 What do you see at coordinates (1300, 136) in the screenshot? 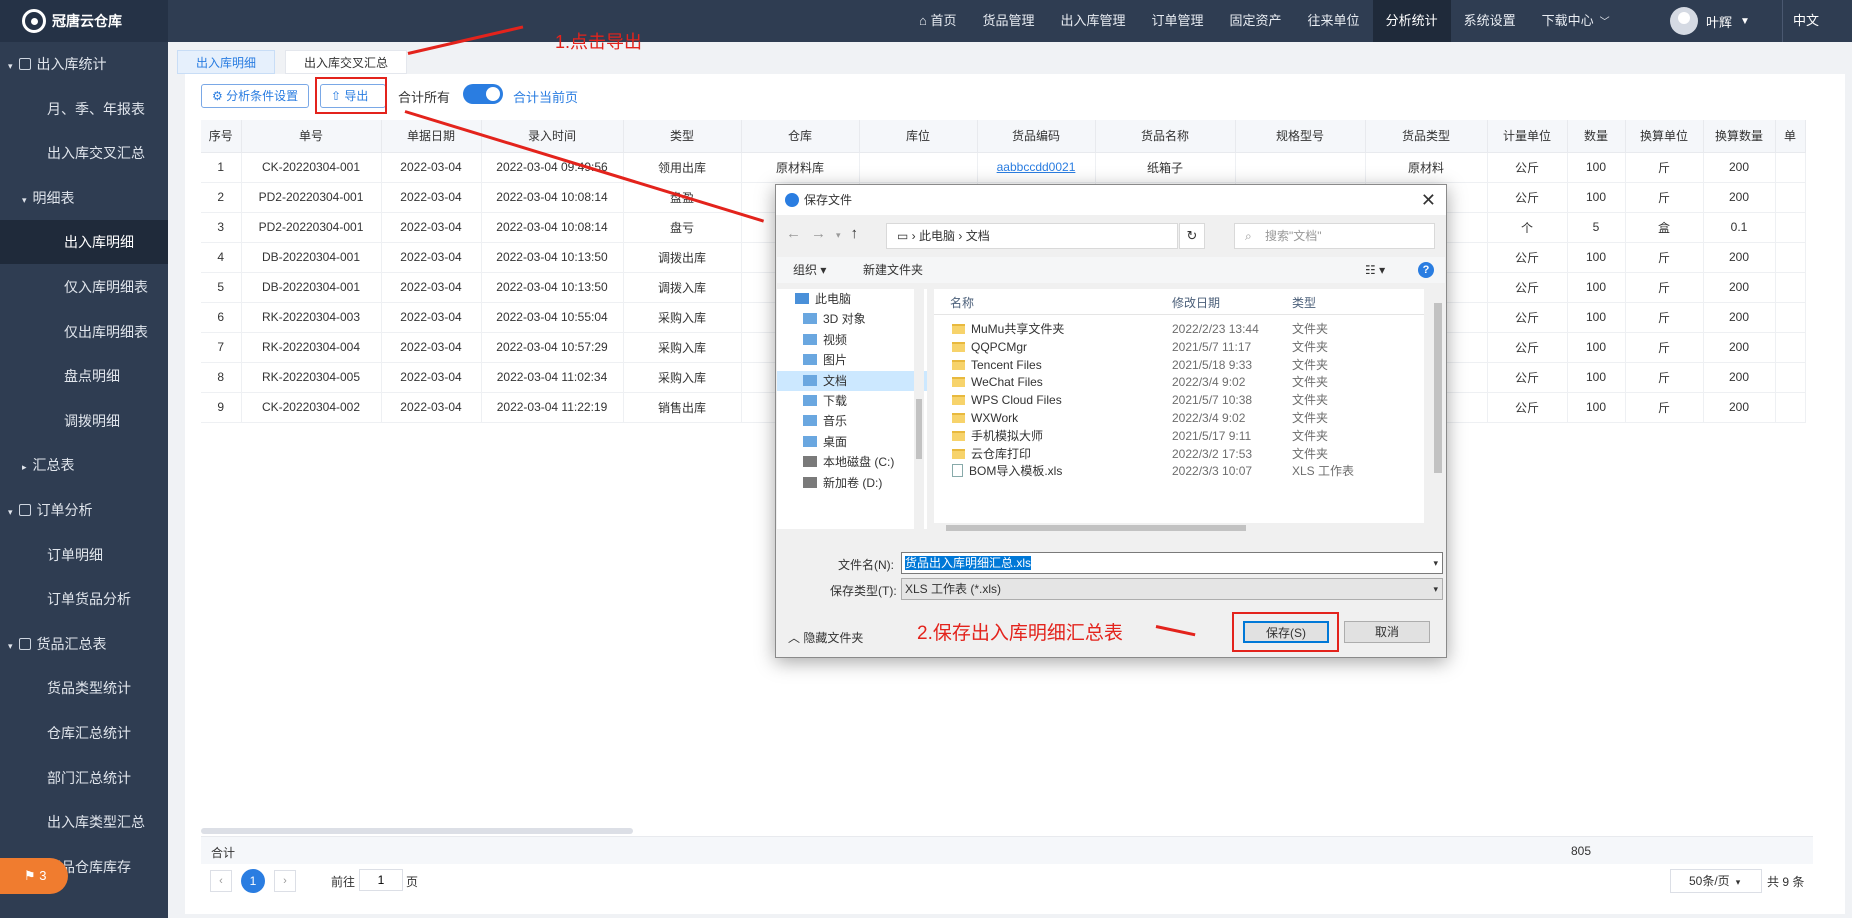
I see `column-header: 规格型号` at bounding box center [1300, 136].